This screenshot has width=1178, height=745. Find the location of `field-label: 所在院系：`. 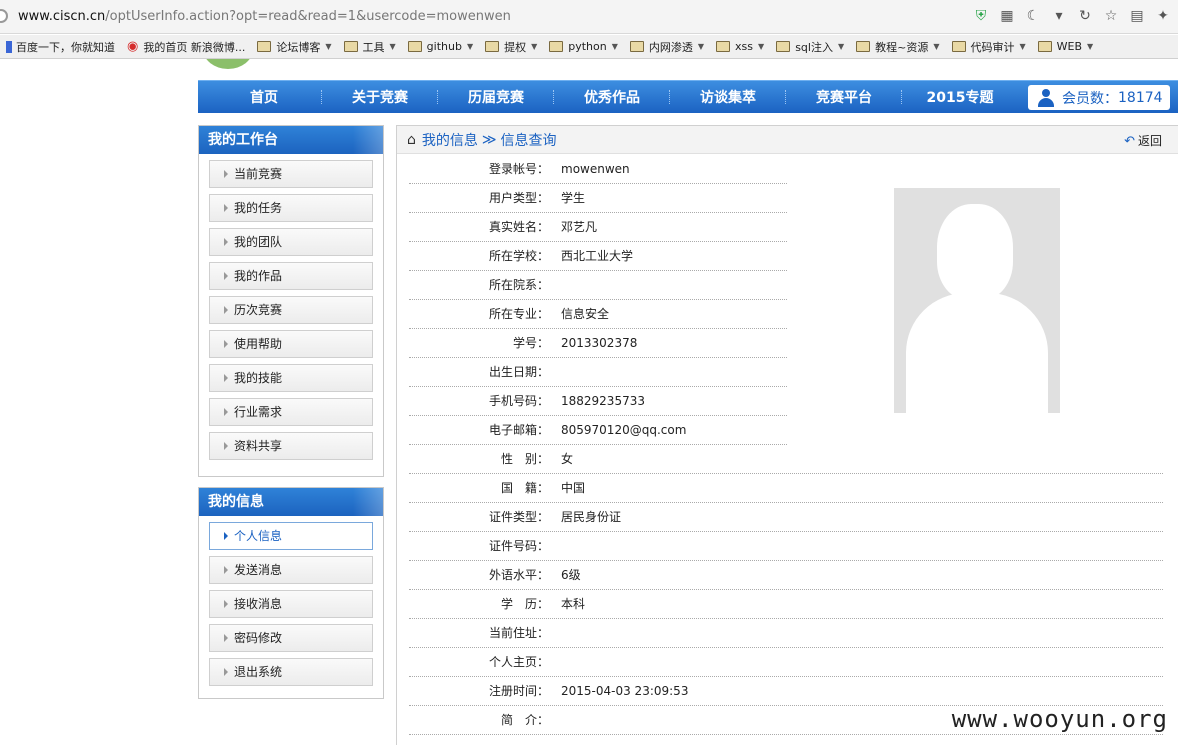

field-label: 所在院系： is located at coordinates (518, 285).